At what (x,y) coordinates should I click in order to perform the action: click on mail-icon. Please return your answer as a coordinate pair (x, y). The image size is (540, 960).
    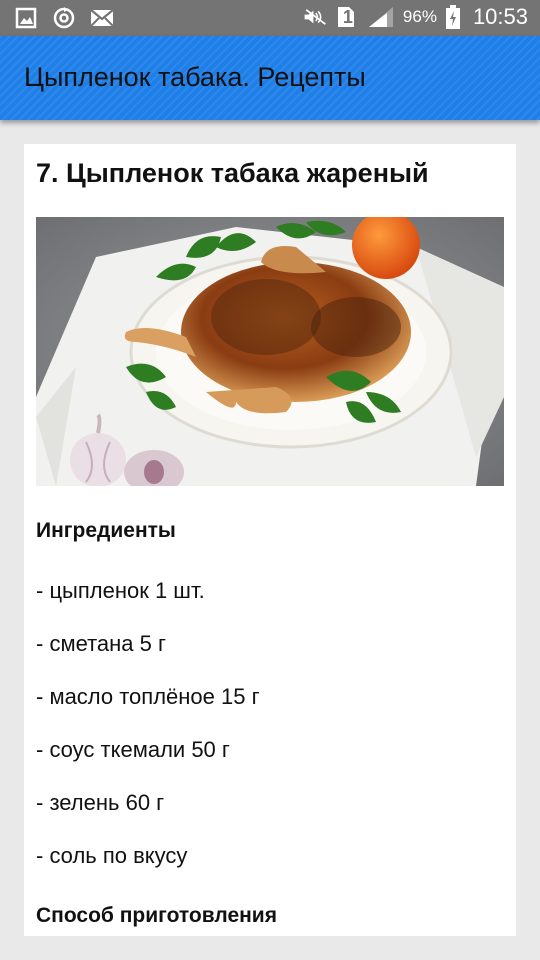
    Looking at the image, I should click on (102, 18).